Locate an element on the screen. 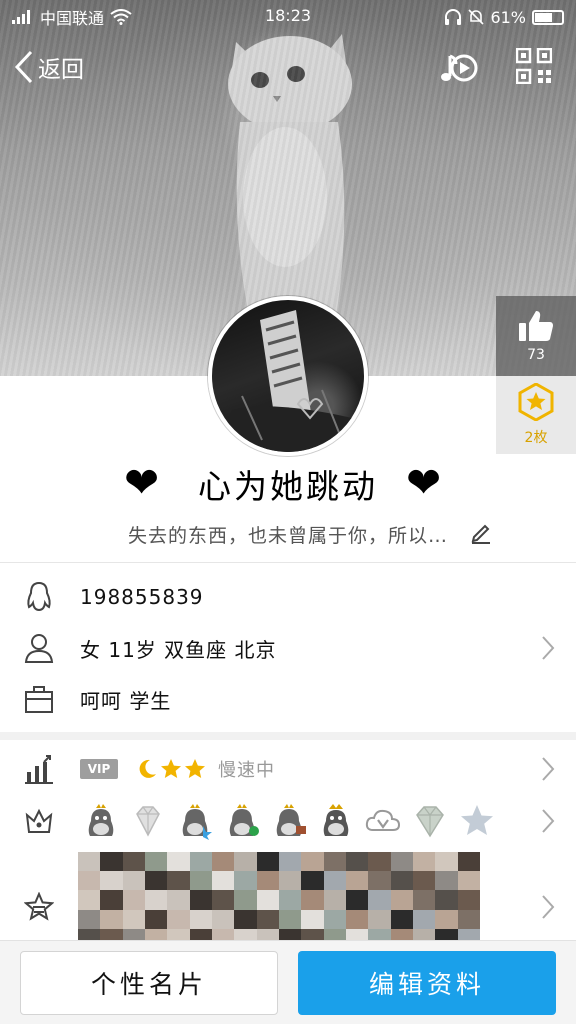 Image resolution: width=576 pixels, height=1024 pixels. divider is located at coordinates (288, 562).